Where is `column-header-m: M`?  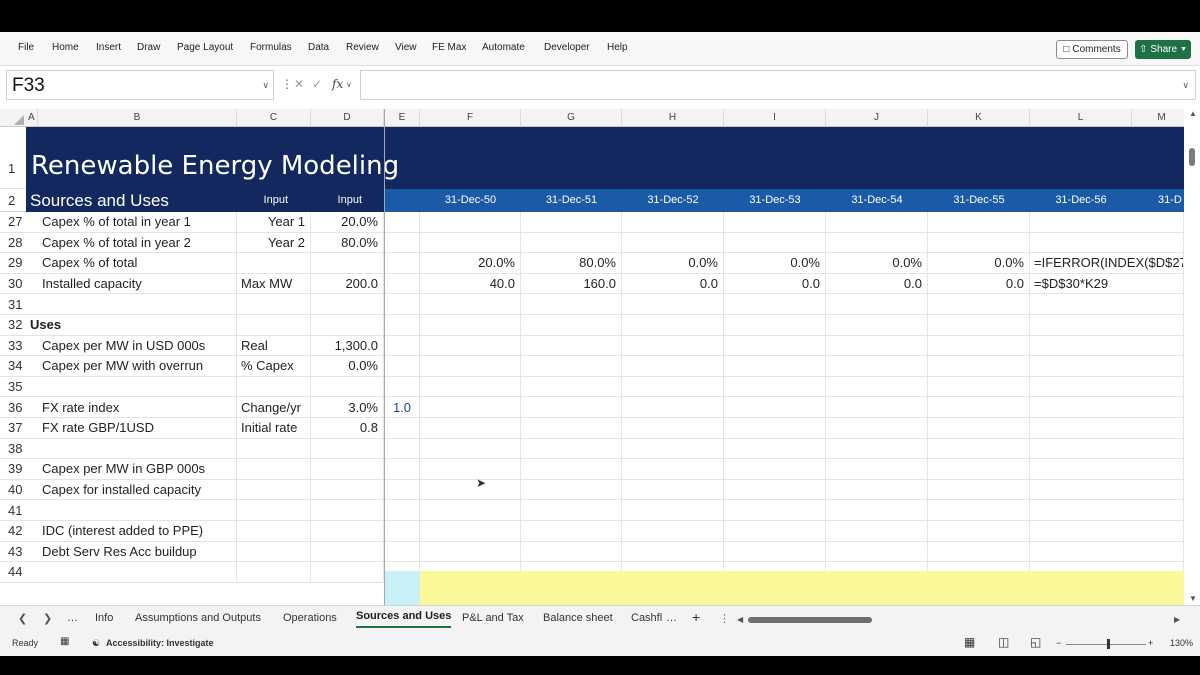
column-header-m: M is located at coordinates (1158, 118).